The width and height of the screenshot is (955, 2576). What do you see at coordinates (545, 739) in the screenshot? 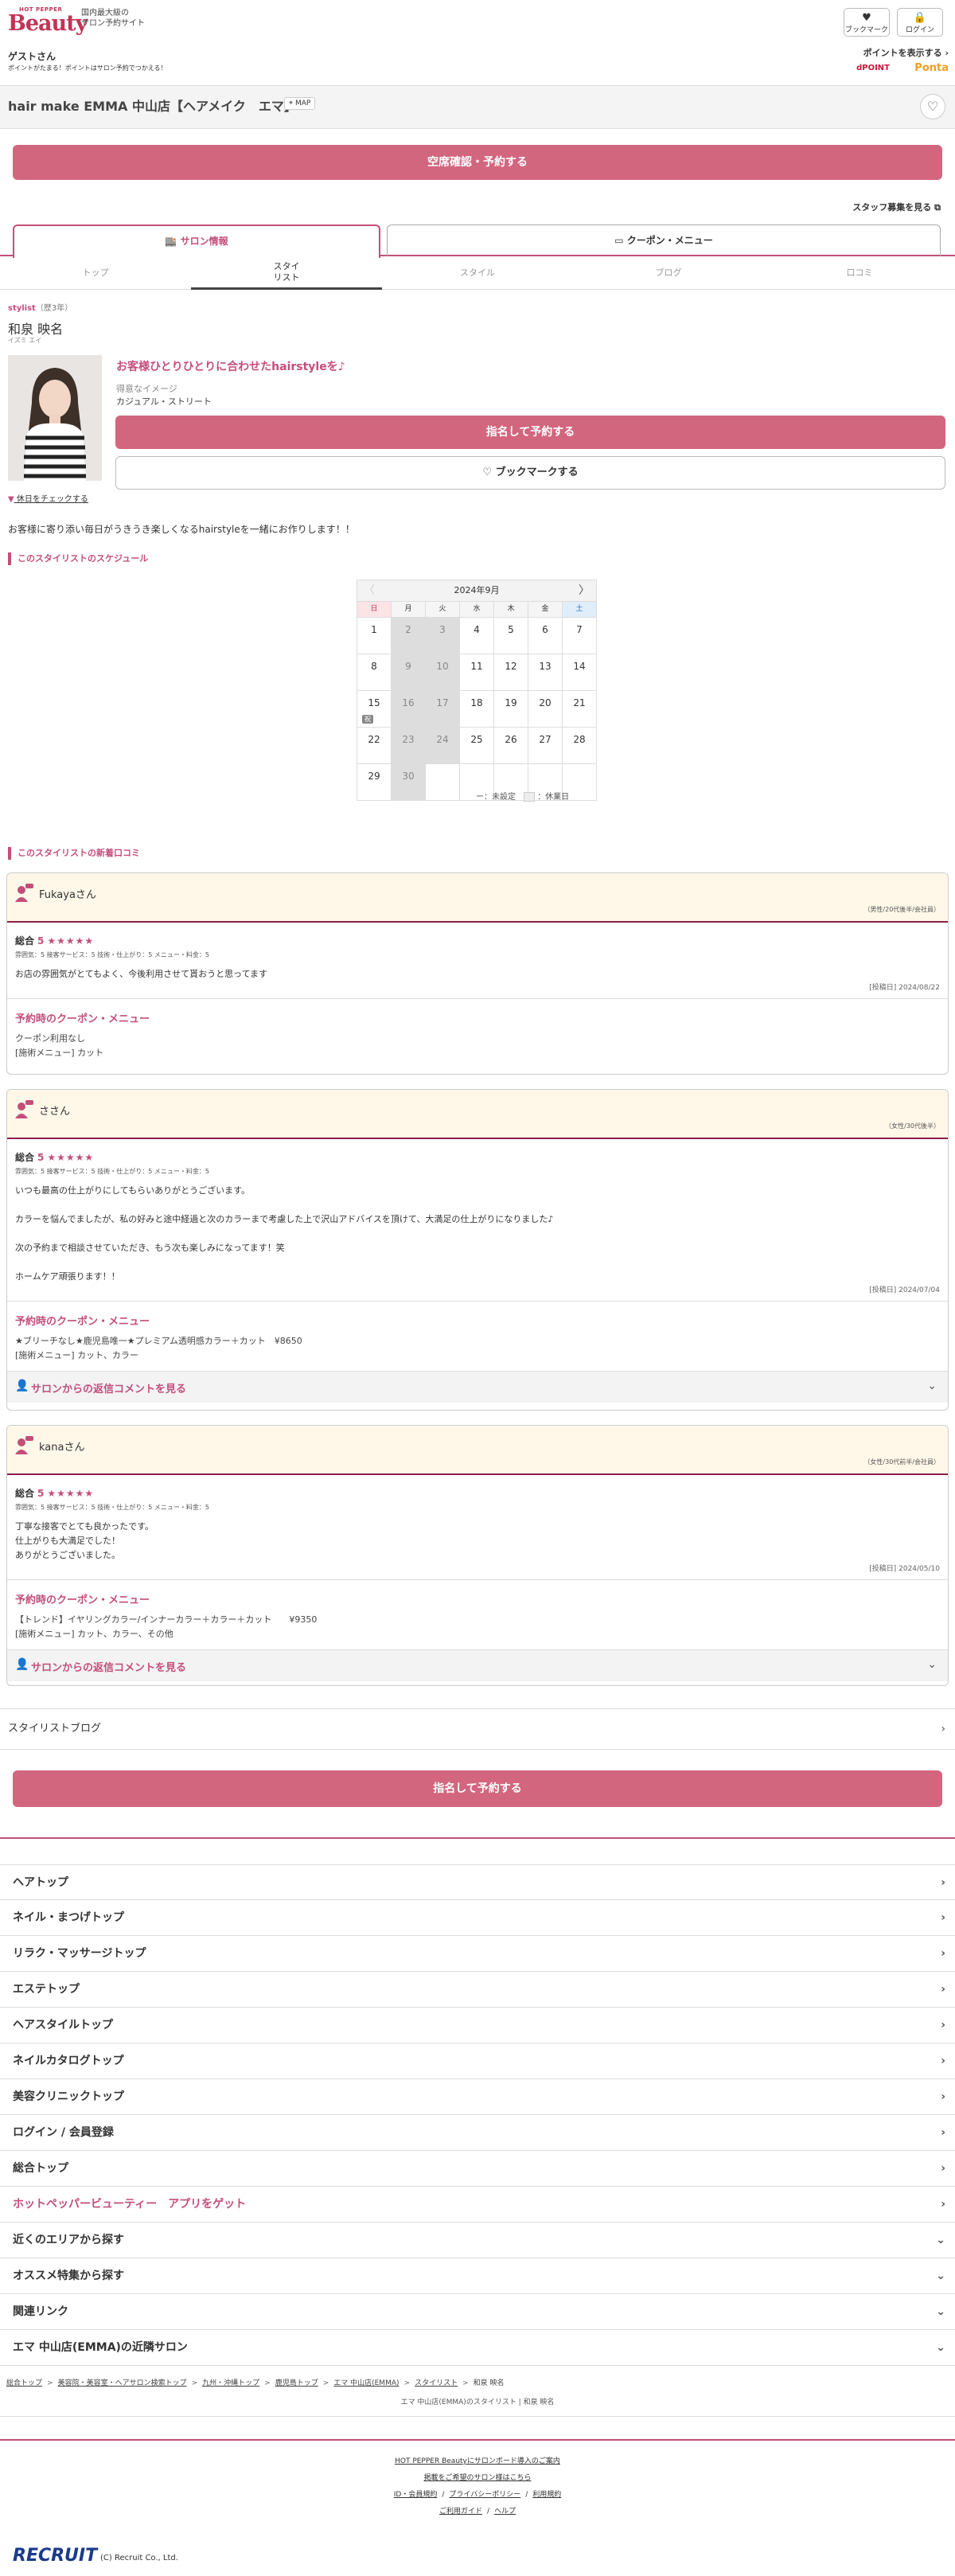
I see `day-number: 27` at bounding box center [545, 739].